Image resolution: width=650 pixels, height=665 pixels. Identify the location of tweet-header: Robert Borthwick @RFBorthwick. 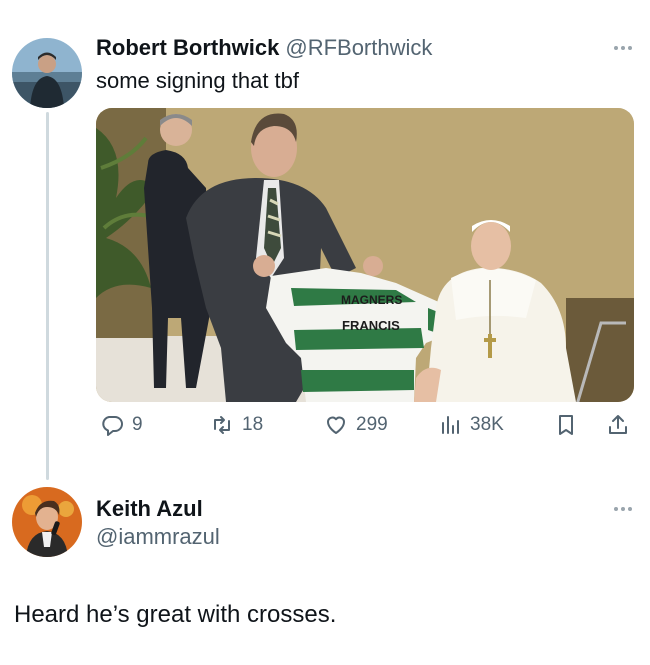
(264, 48).